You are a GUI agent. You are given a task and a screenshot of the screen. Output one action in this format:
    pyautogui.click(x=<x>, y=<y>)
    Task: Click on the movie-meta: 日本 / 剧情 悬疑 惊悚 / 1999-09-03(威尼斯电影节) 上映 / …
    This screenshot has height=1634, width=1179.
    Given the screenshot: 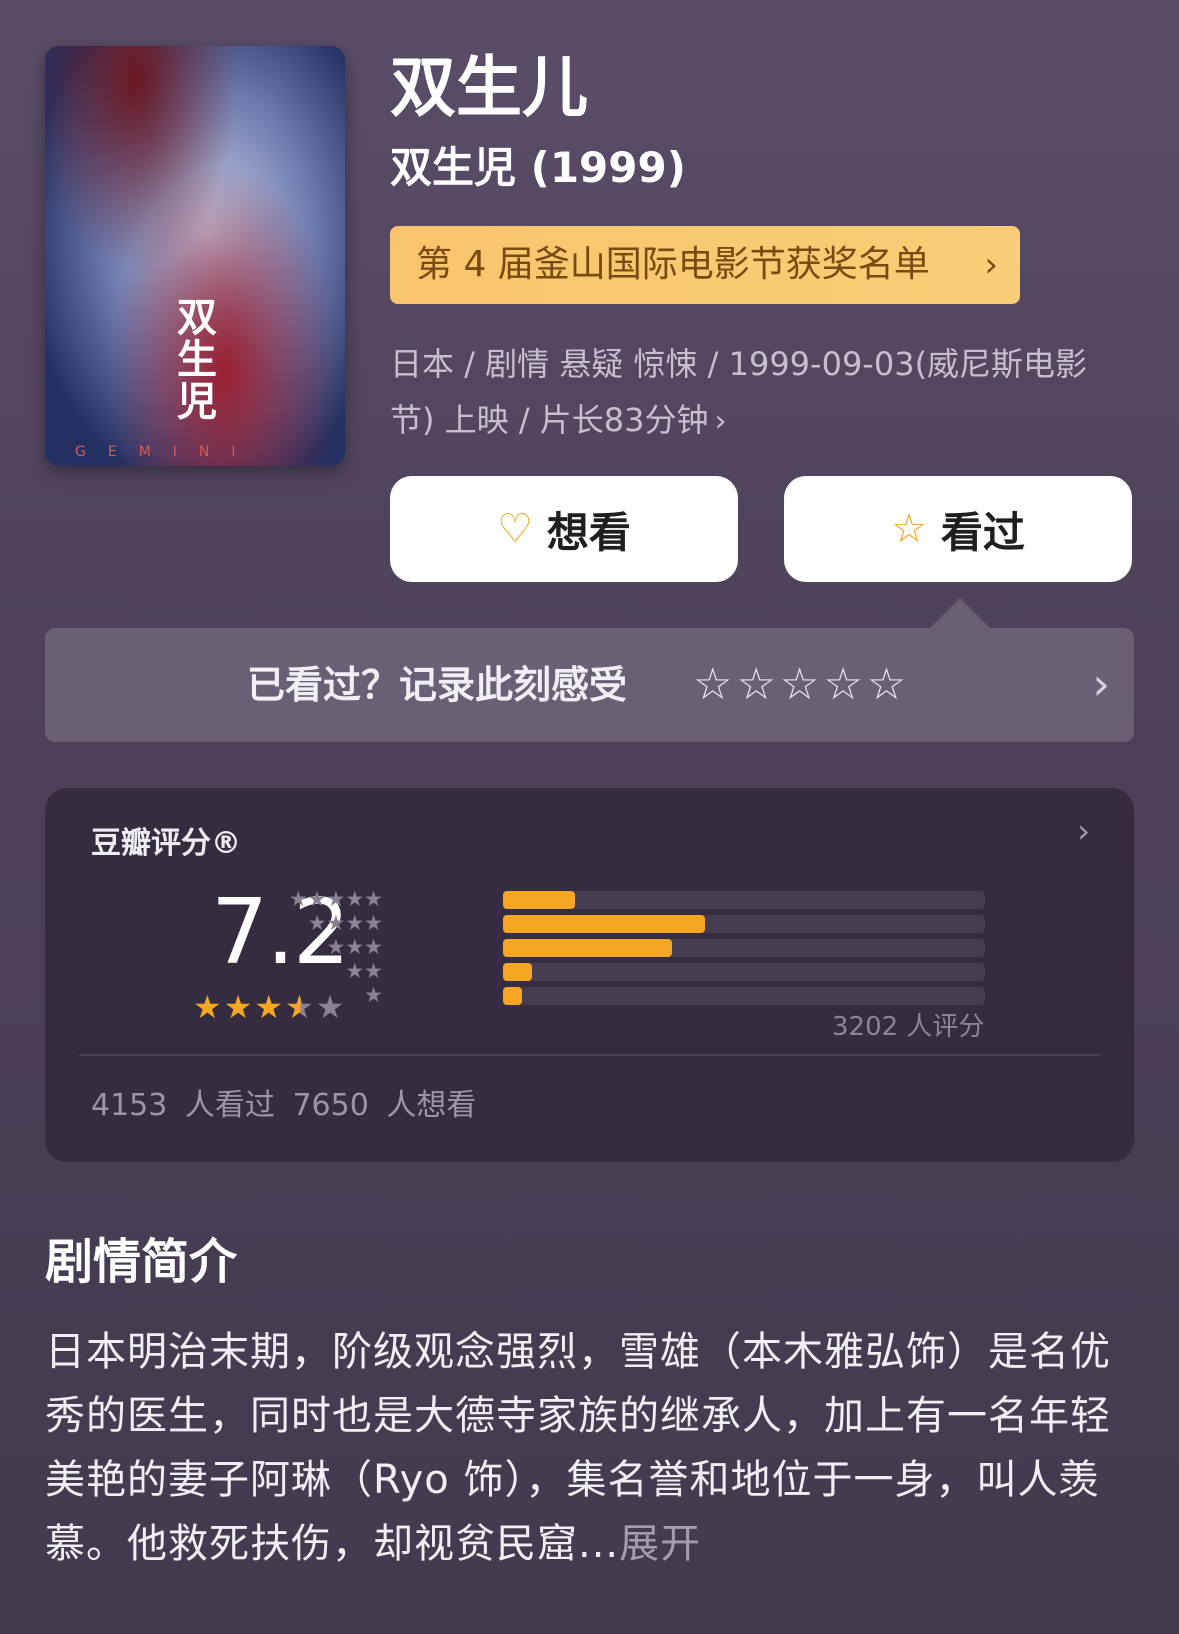 What is the action you would take?
    pyautogui.click(x=755, y=393)
    